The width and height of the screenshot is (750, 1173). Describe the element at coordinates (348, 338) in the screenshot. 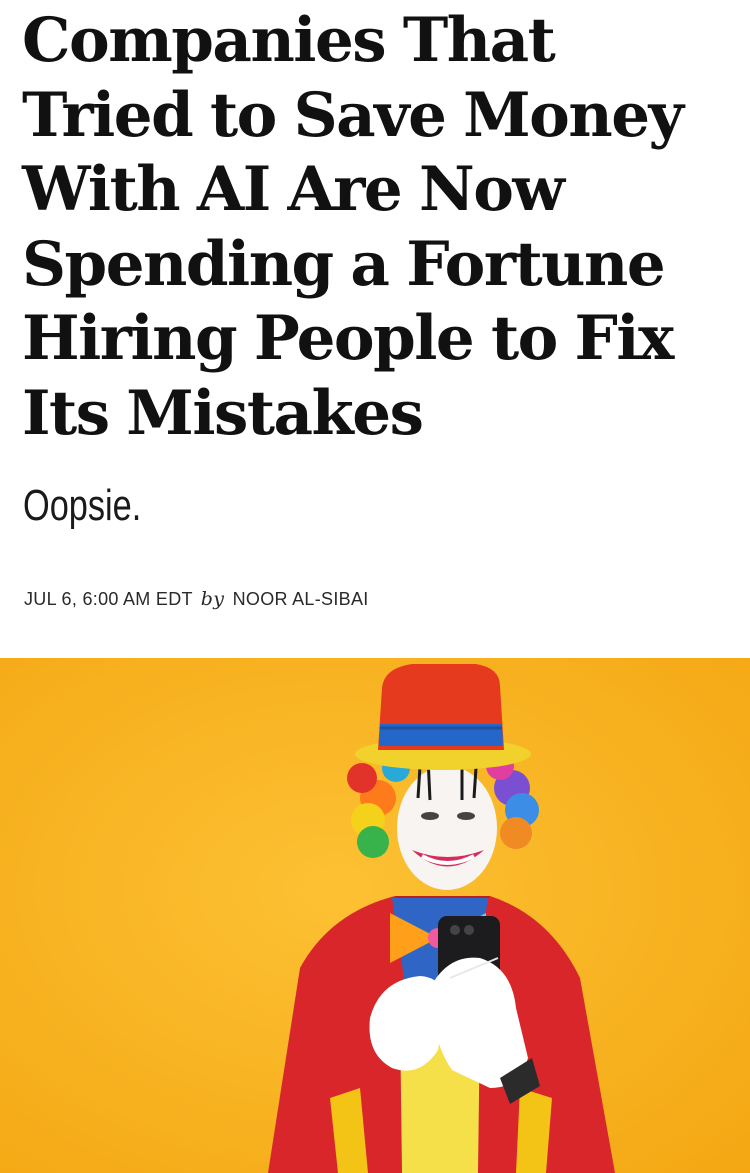

I see `headline-line: Hiring People to Fix` at that location.